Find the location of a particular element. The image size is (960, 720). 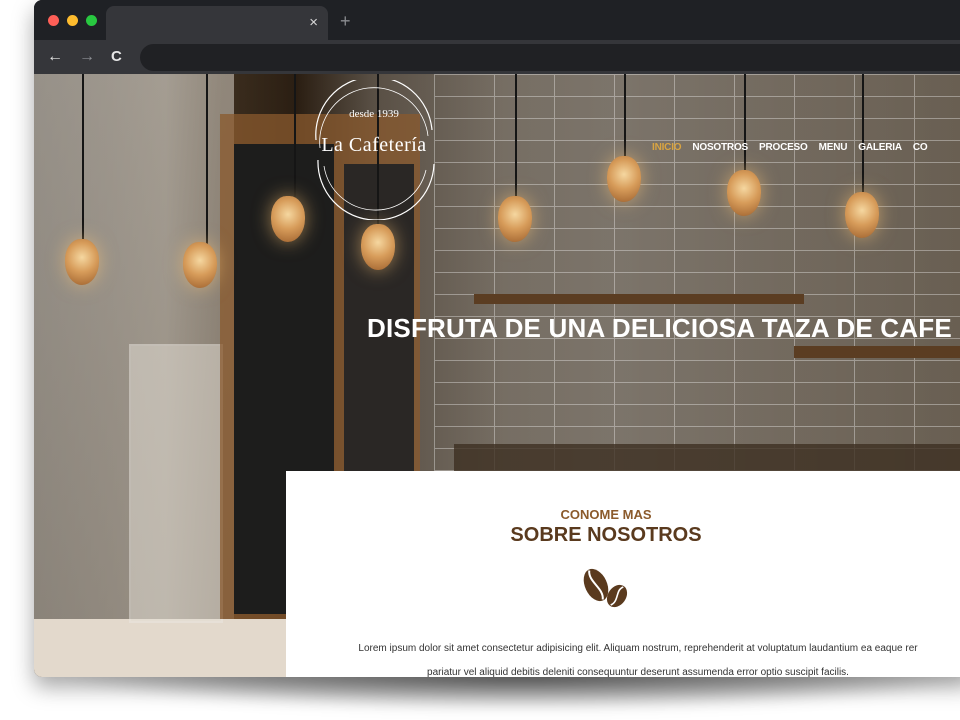

hero-background-door is located at coordinates (176, 483).